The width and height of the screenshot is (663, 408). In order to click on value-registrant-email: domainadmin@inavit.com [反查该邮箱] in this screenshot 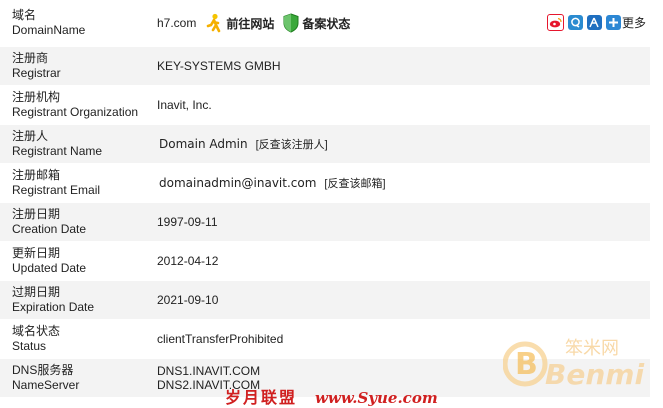, I will do `click(271, 183)`.